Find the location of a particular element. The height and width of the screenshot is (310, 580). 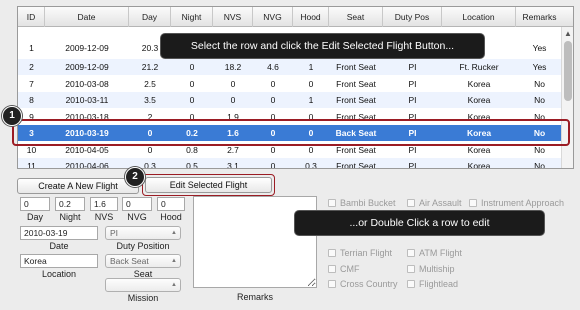

cross-country-checkbox: Cross Country is located at coordinates (363, 284).